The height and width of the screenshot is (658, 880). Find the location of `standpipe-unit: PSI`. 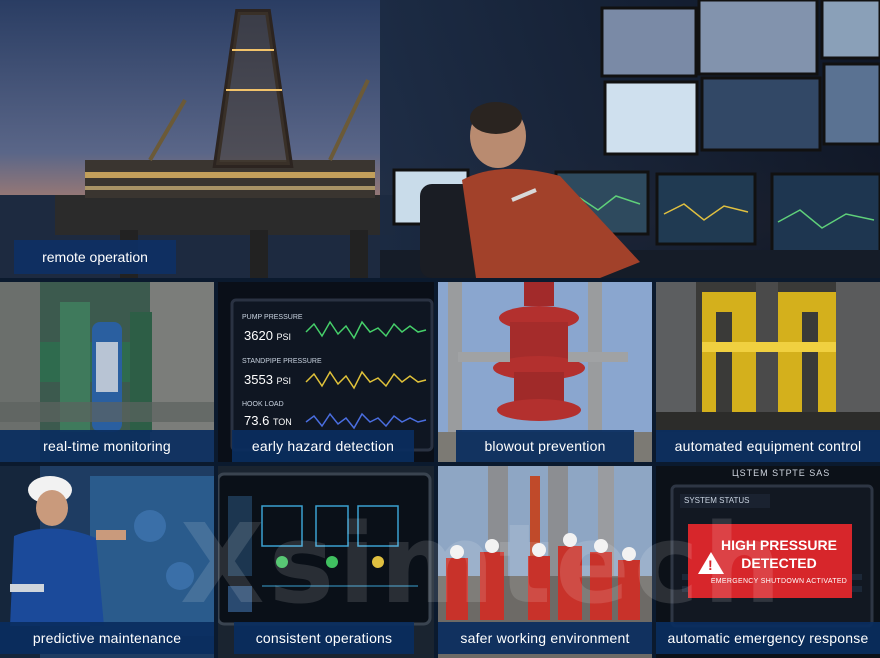

standpipe-unit: PSI is located at coordinates (284, 381).